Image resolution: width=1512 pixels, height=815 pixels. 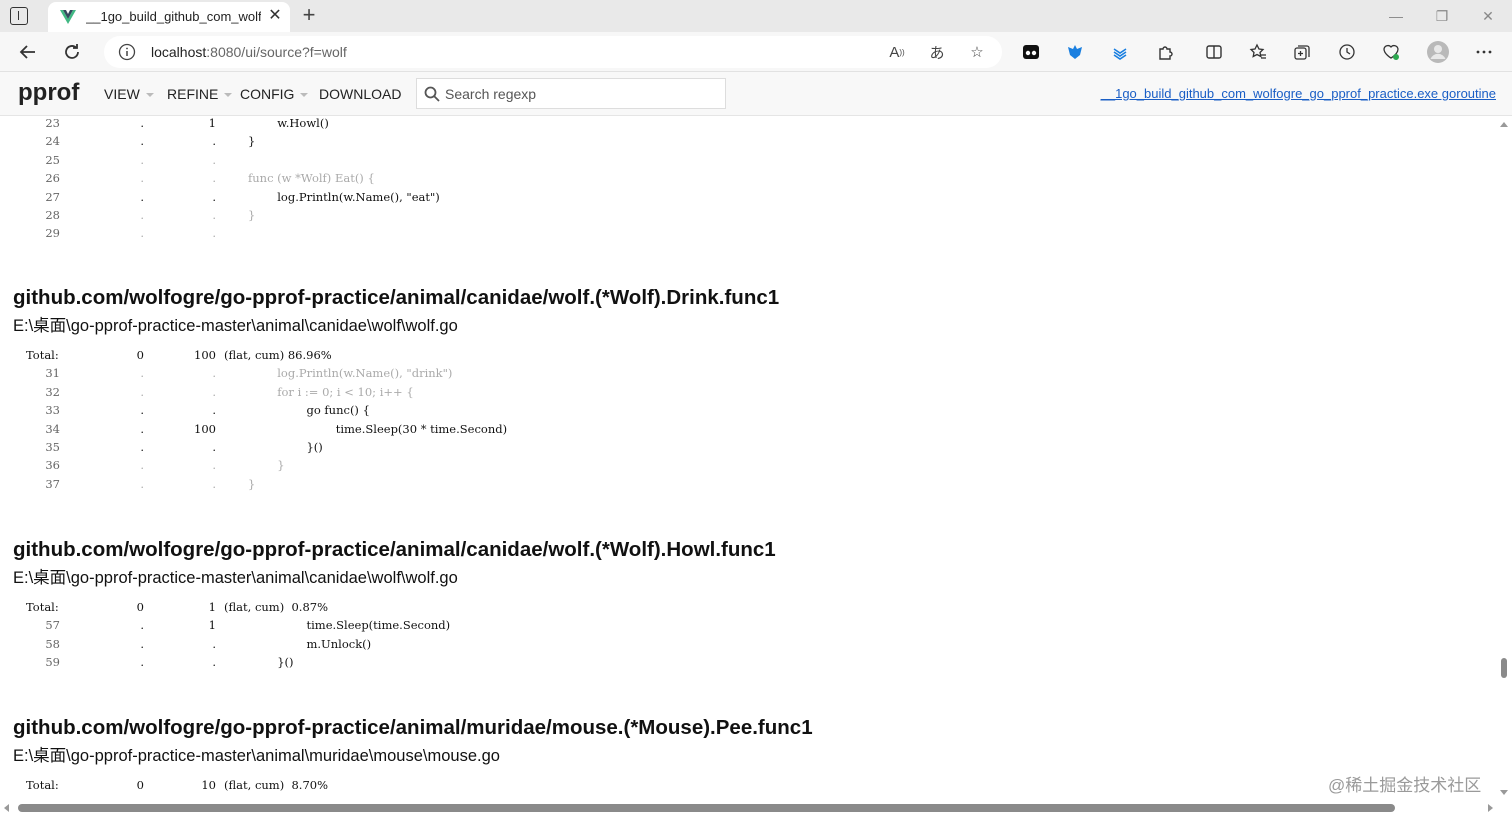 What do you see at coordinates (19, 16) in the screenshot?
I see `tab-actions-icon` at bounding box center [19, 16].